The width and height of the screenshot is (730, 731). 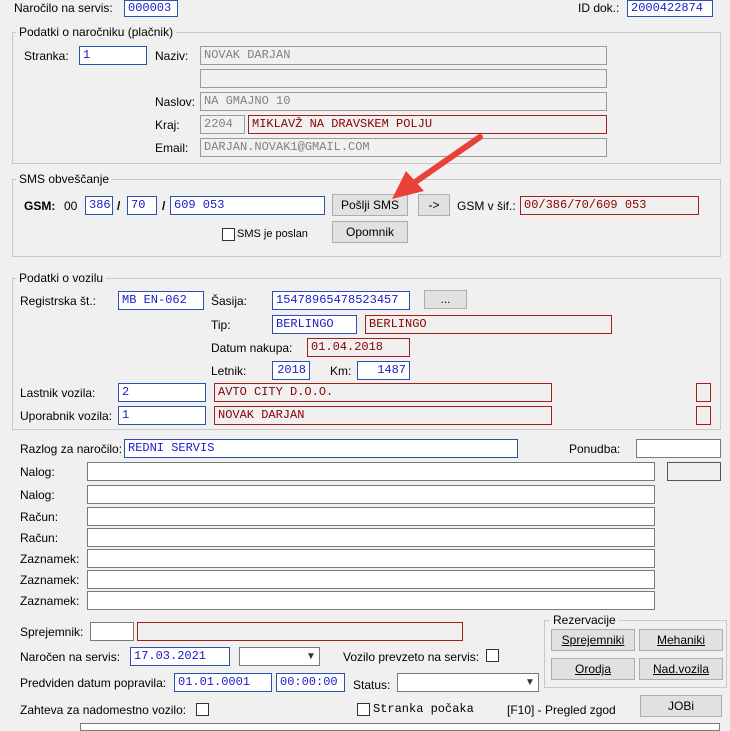 I want to click on racun-1-label: Račun:, so click(x=39, y=517).